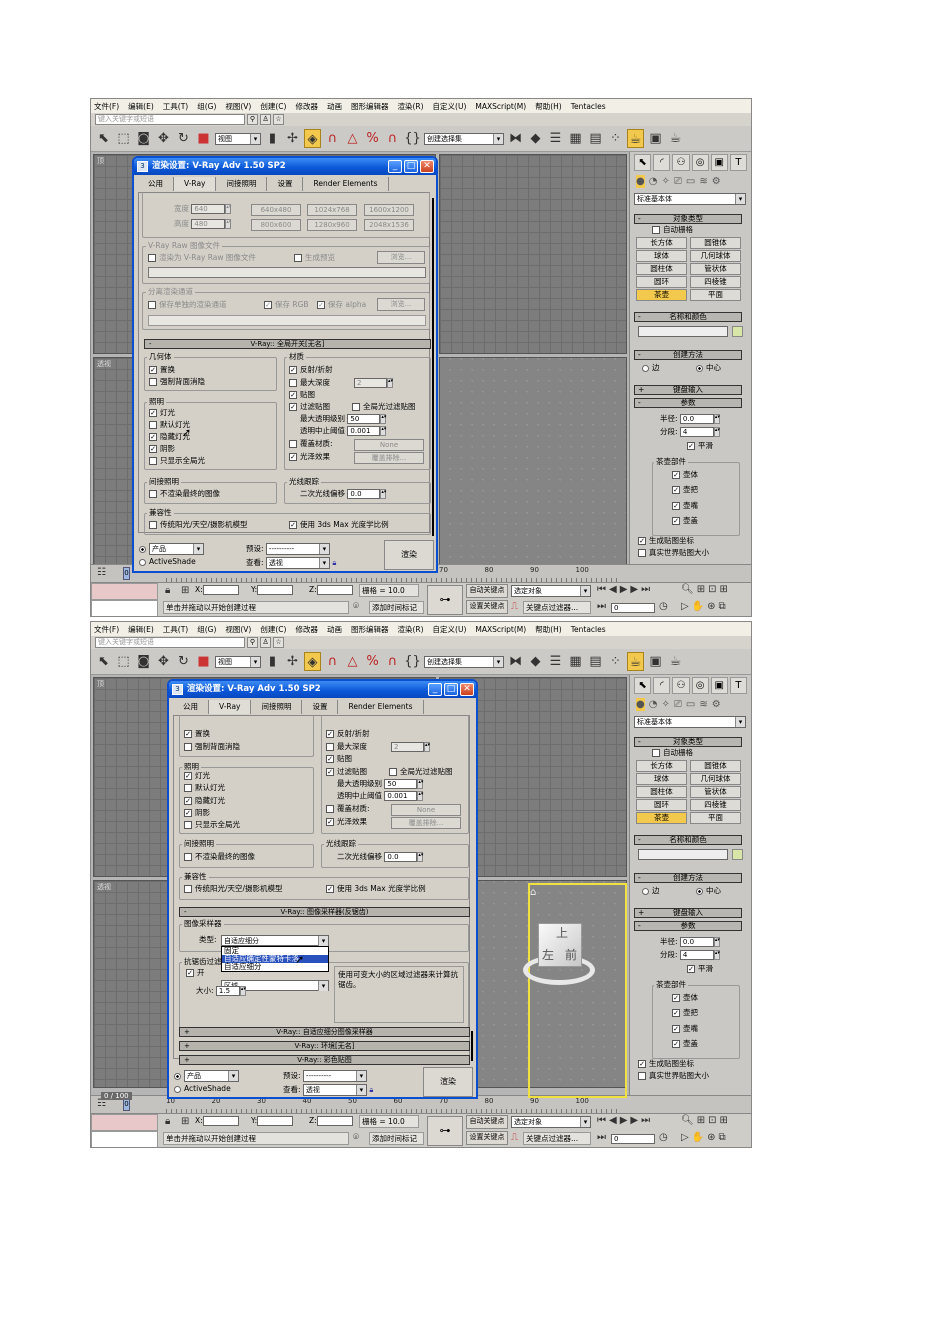 The width and height of the screenshot is (950, 1344). What do you see at coordinates (330, 747) in the screenshot?
I see `max-depth-checkbox` at bounding box center [330, 747].